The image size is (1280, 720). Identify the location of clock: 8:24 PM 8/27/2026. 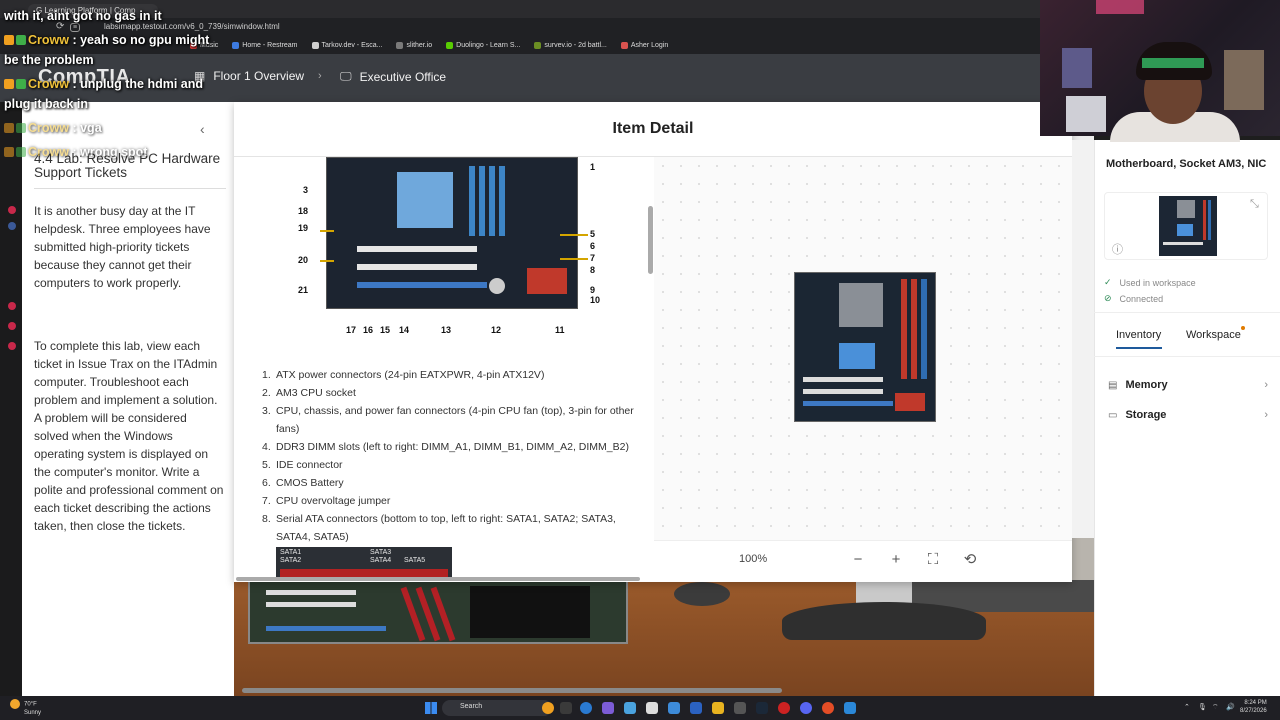
(1253, 707).